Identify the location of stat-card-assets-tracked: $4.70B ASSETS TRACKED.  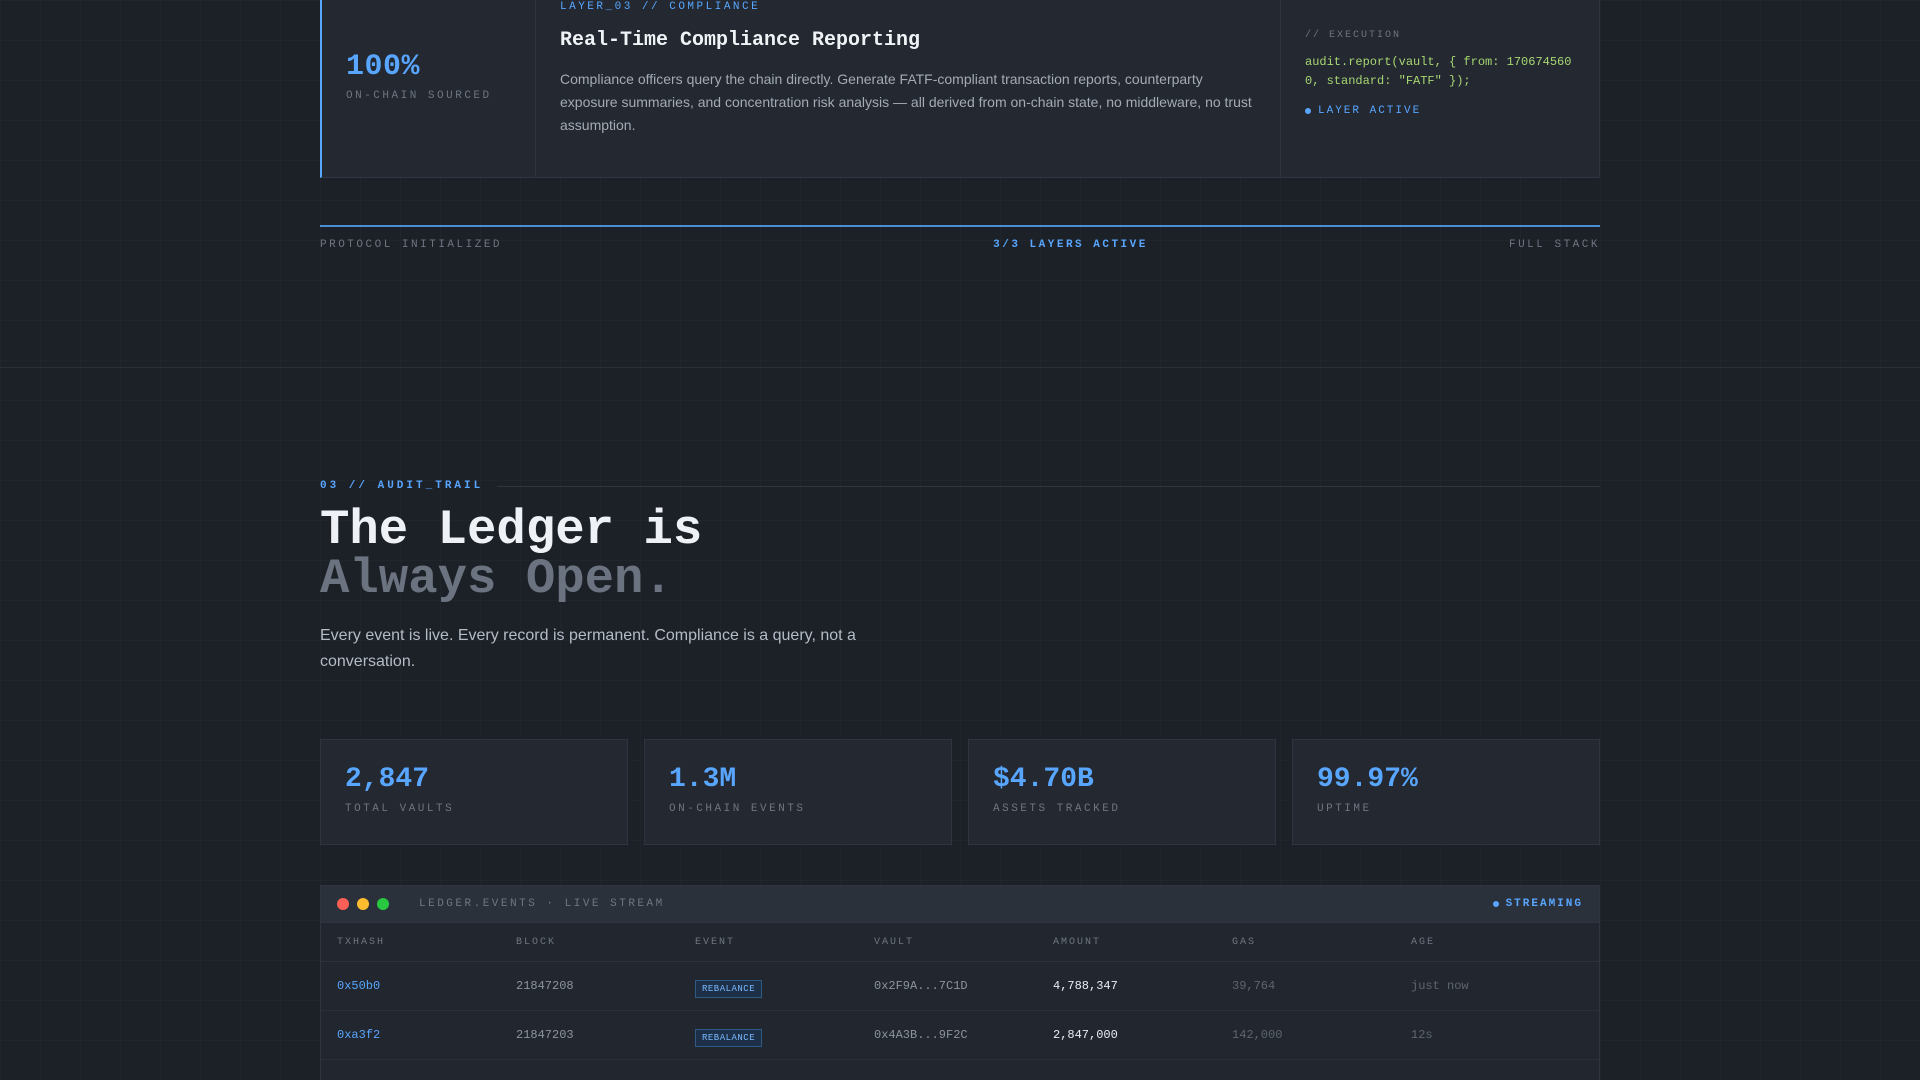
(1122, 792).